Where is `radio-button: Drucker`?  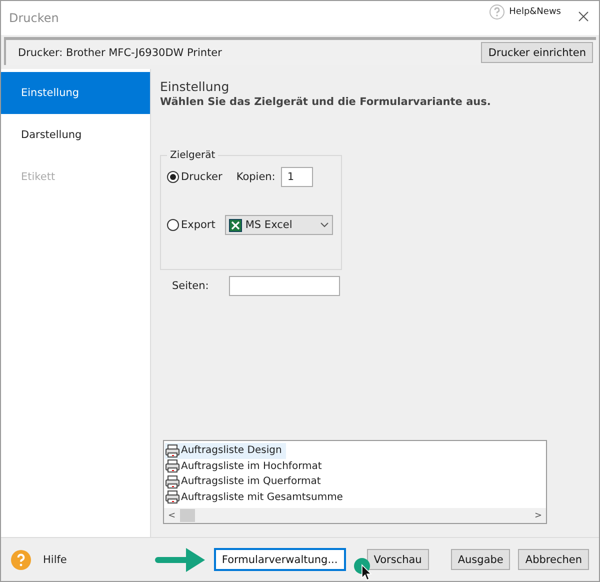
radio-button: Drucker is located at coordinates (194, 177).